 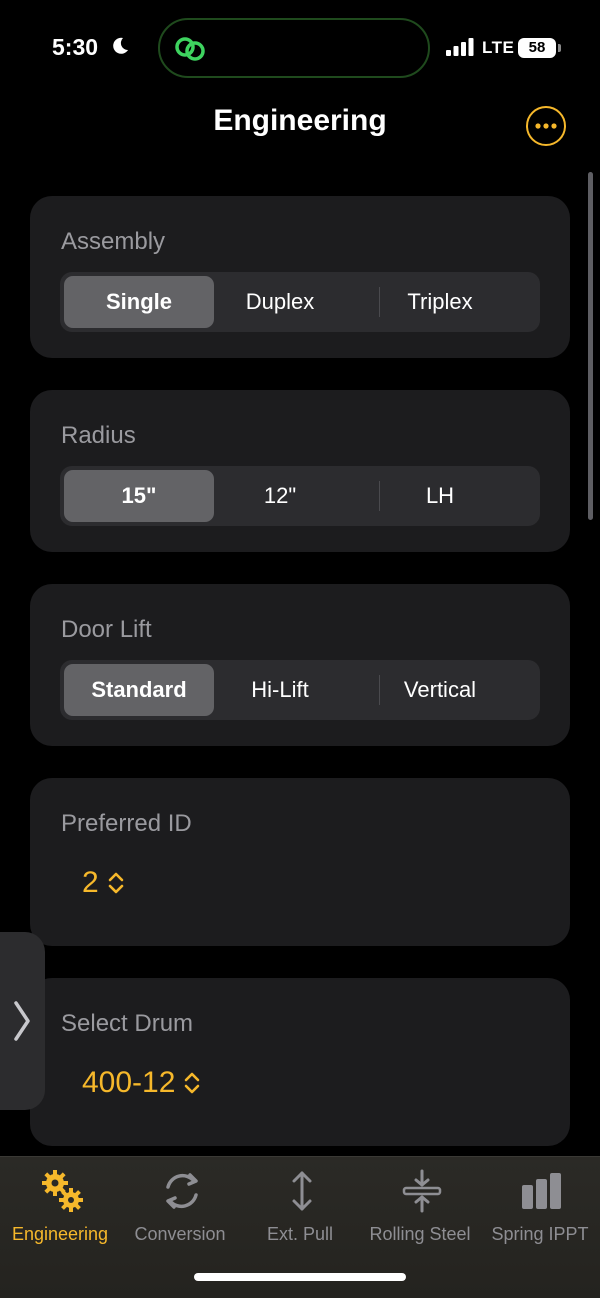 I want to click on chevron-right-icon, so click(x=22, y=1021).